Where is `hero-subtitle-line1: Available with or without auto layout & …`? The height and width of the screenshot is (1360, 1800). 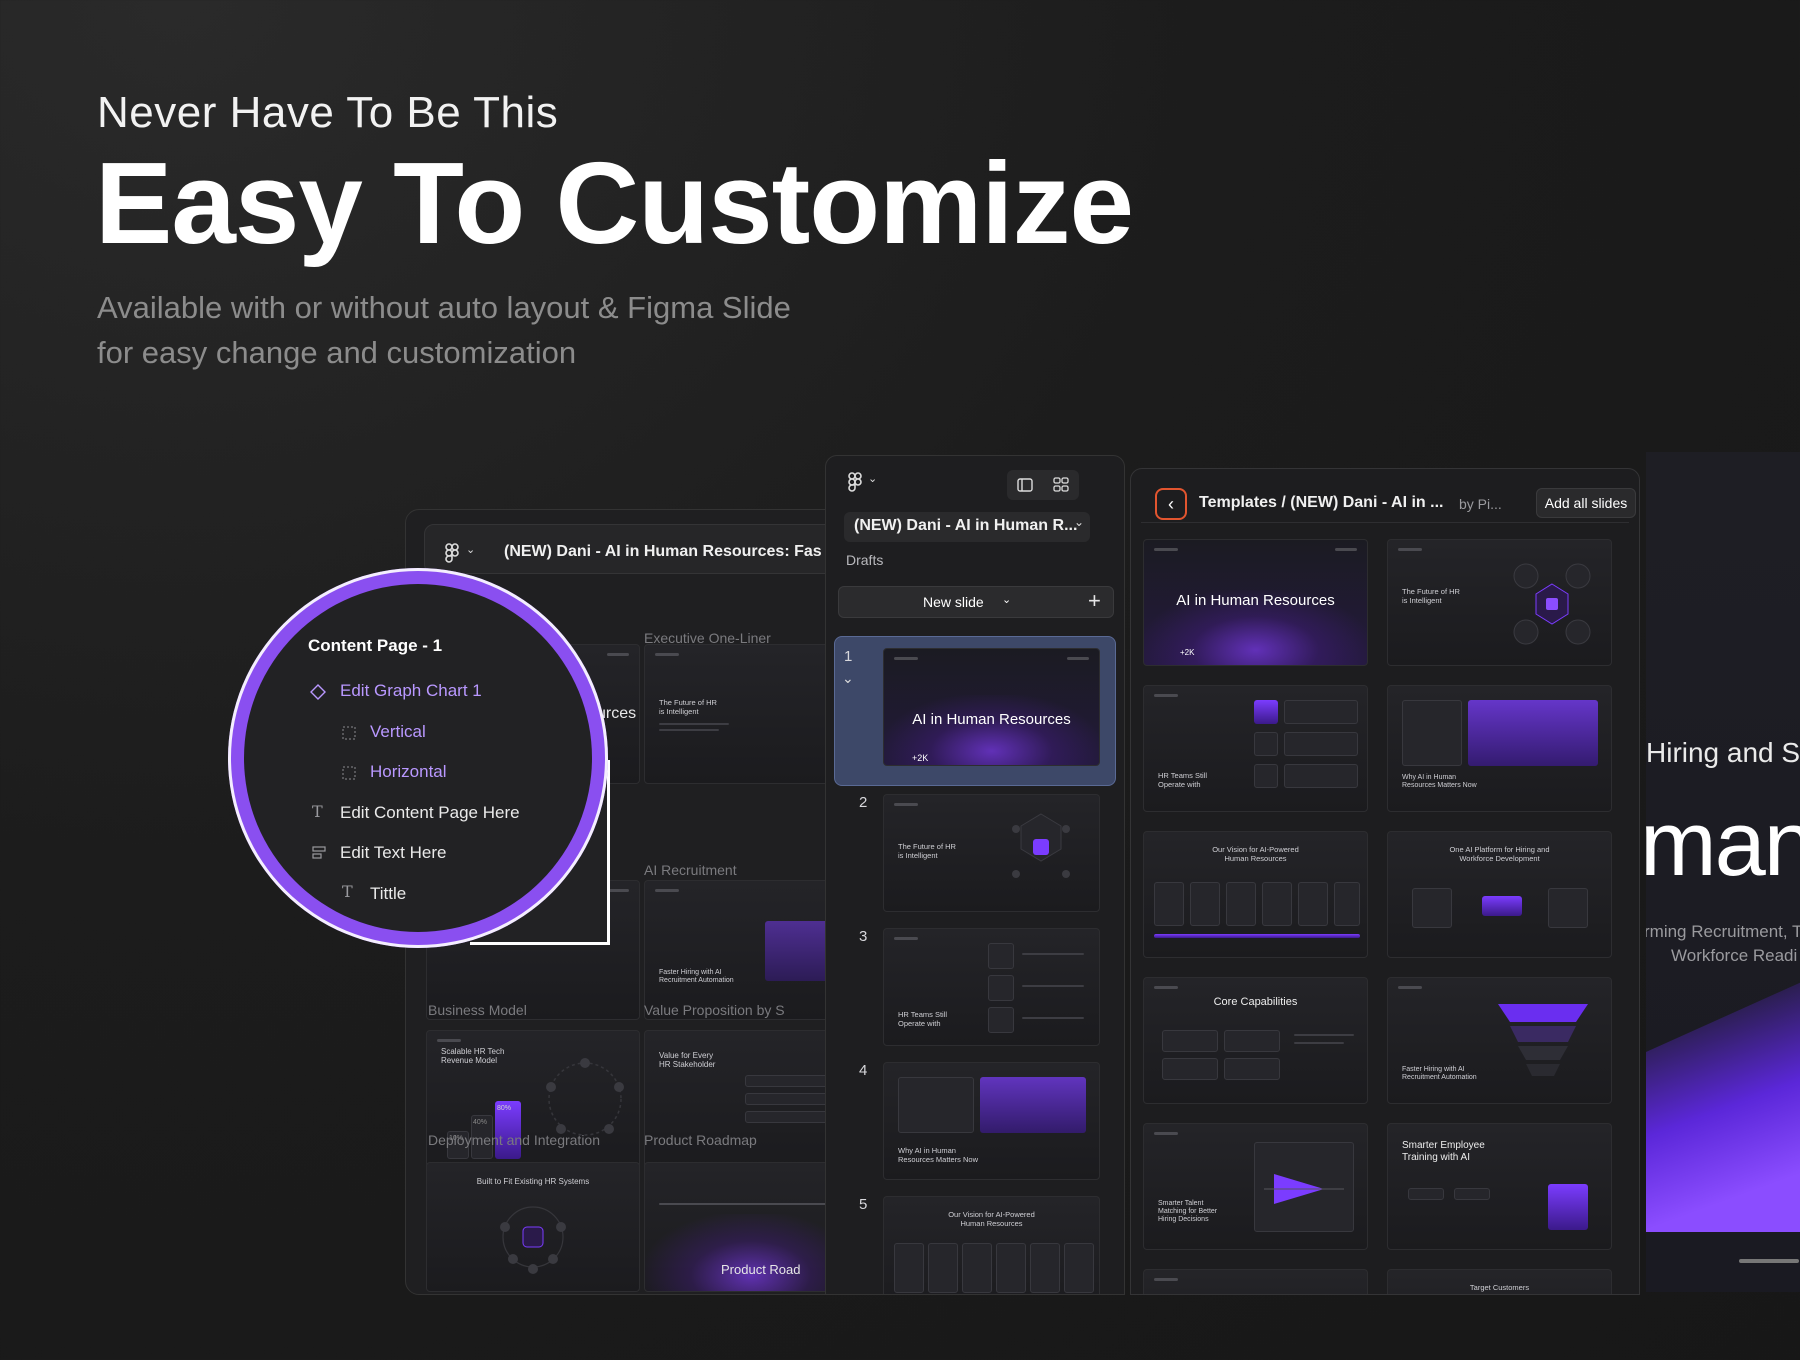
hero-subtitle-line1: Available with or without auto layout & … is located at coordinates (444, 307).